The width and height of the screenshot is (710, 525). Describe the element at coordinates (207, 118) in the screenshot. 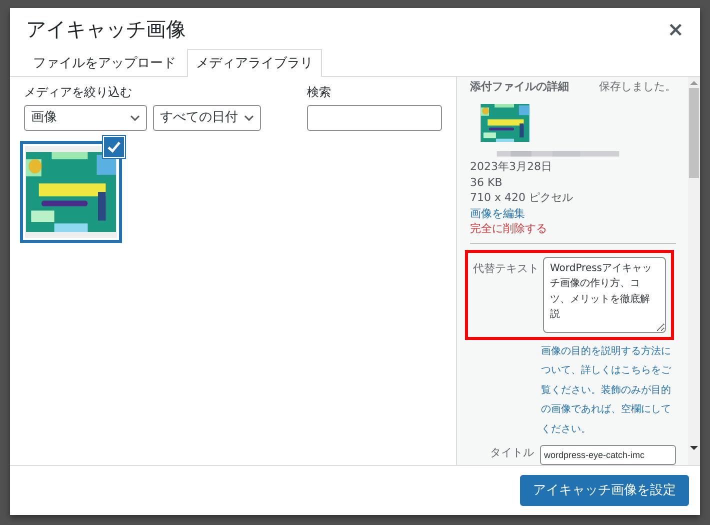

I see `date-select: すべての日付` at that location.